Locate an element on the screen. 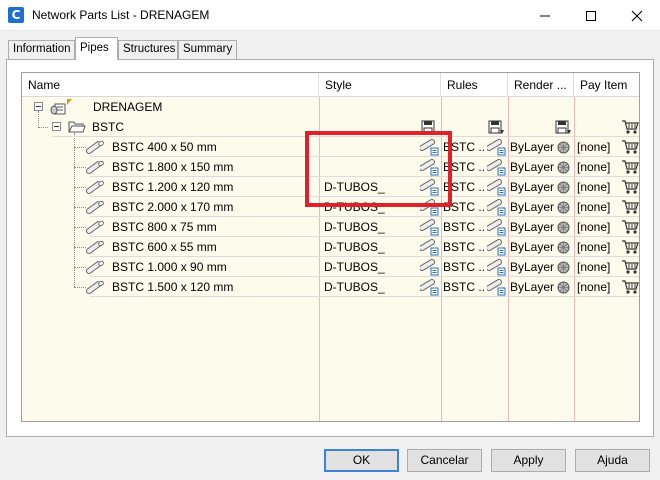 This screenshot has height=480, width=660. column-header-pay-item: Pay Item is located at coordinates (606, 85).